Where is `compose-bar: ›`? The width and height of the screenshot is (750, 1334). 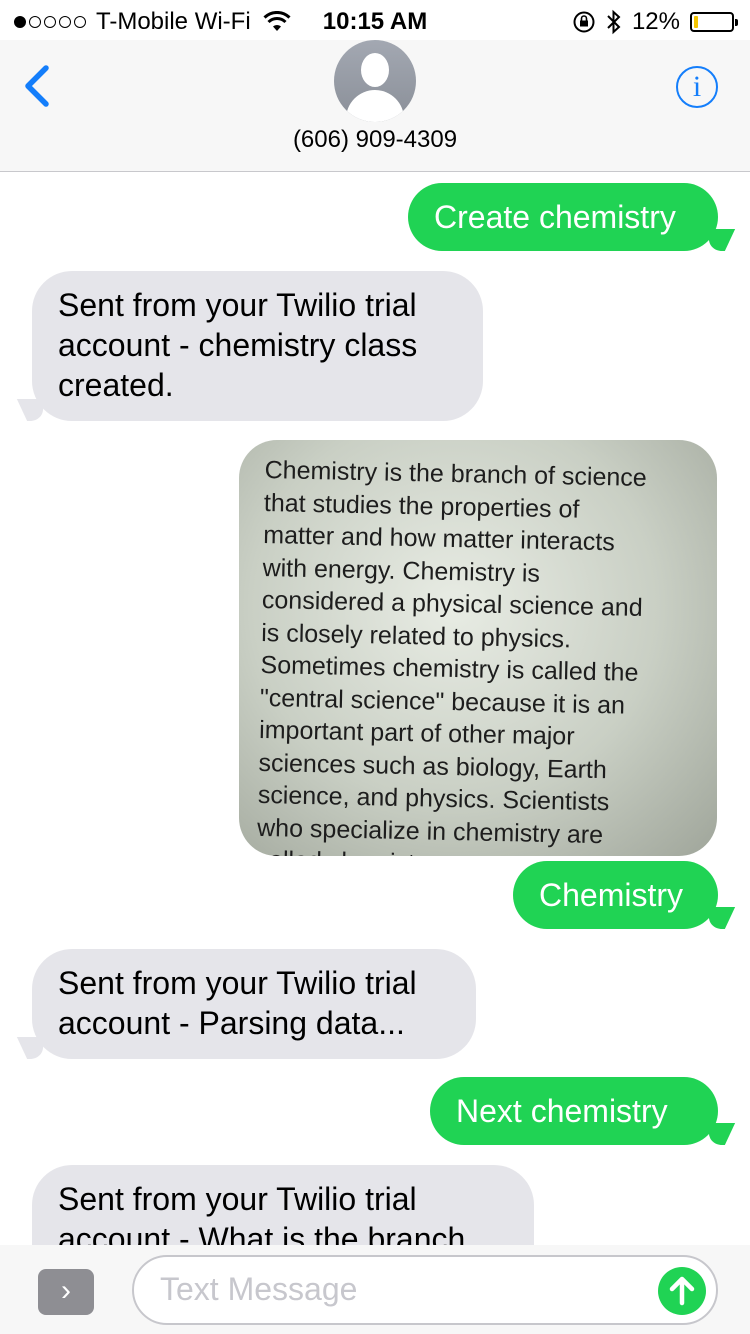
compose-bar: › is located at coordinates (375, 1289).